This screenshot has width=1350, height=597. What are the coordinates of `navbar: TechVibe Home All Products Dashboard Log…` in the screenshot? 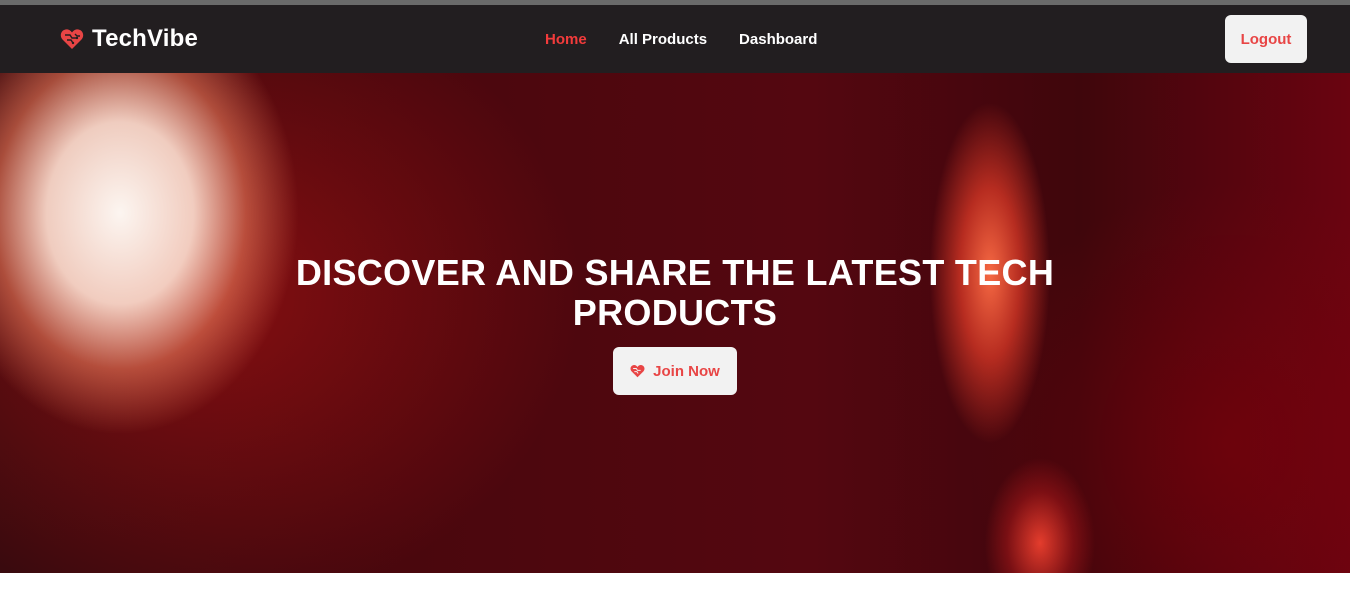 It's located at (675, 39).